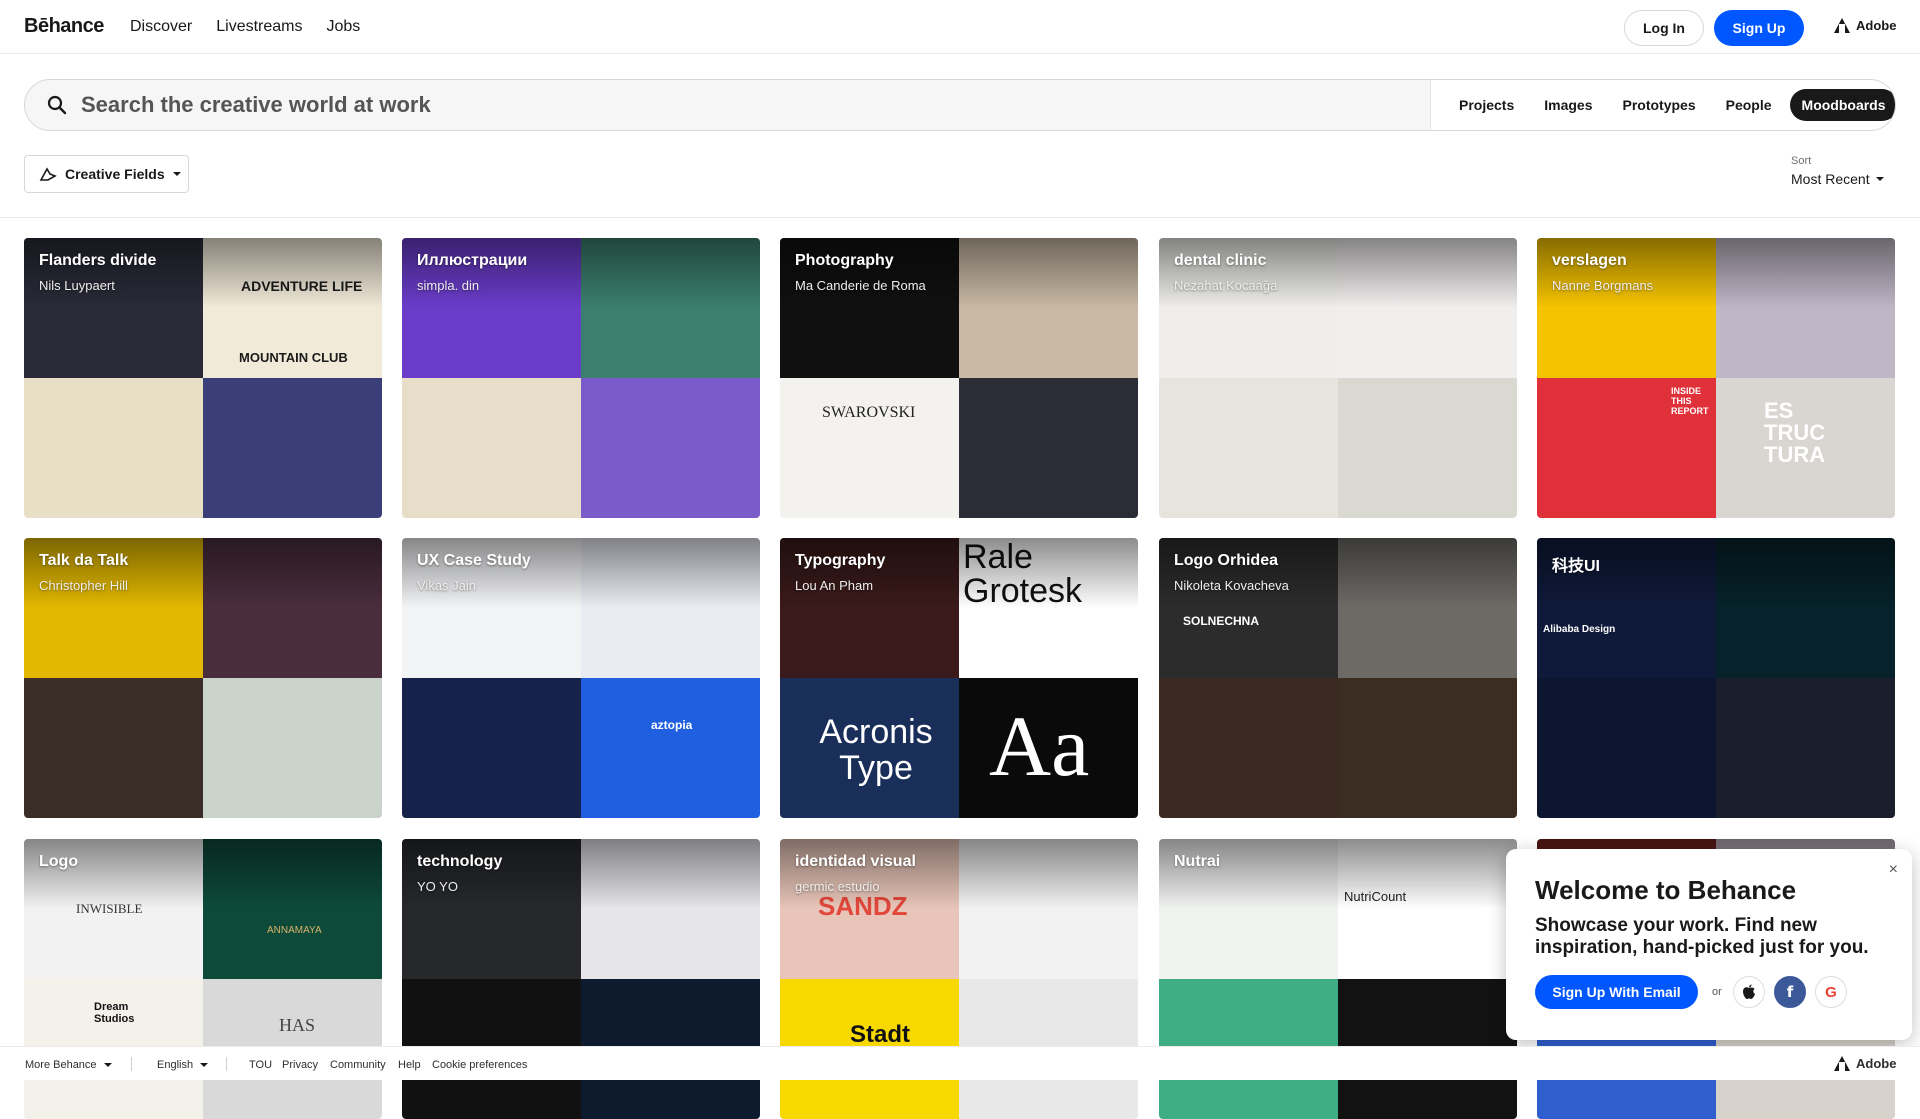 This screenshot has height=1119, width=1920. I want to click on creative-fields-label: Creative Fields, so click(115, 174).